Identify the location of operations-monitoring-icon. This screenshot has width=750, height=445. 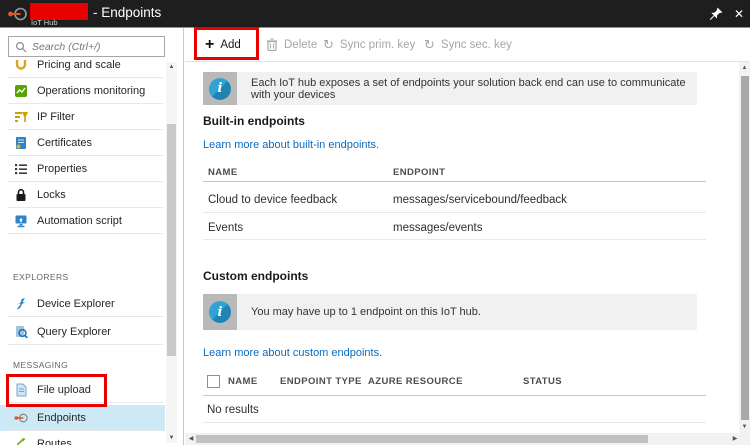
(20, 91).